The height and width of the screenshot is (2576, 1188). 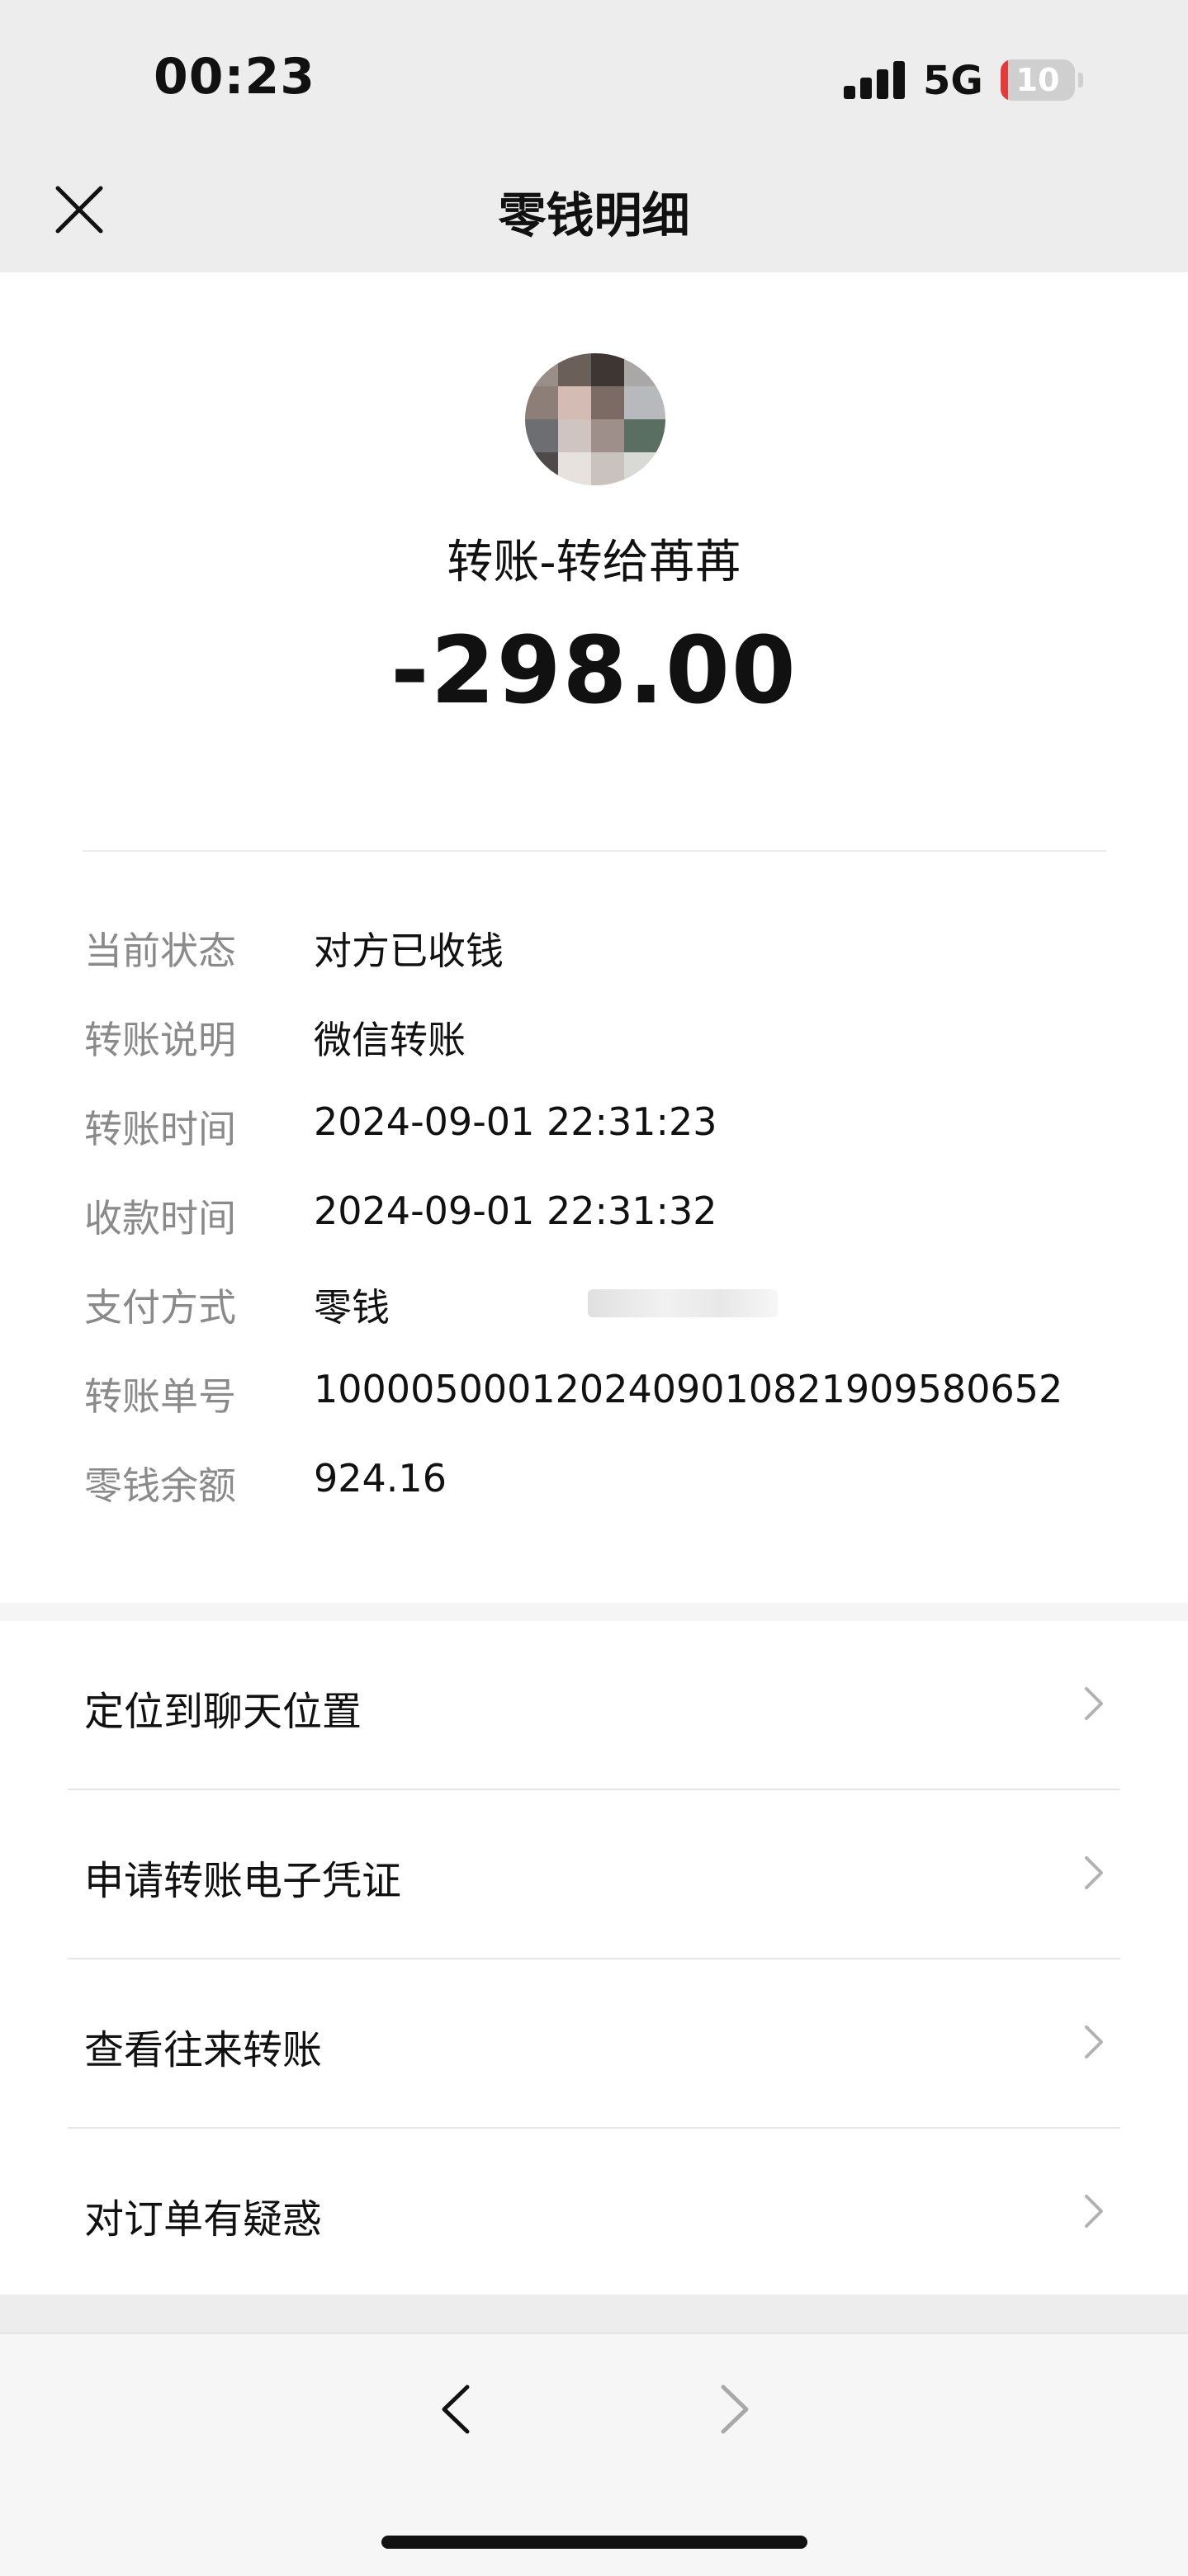 What do you see at coordinates (596, 954) in the screenshot?
I see `detail-row-status: 当前状态 对方已收钱` at bounding box center [596, 954].